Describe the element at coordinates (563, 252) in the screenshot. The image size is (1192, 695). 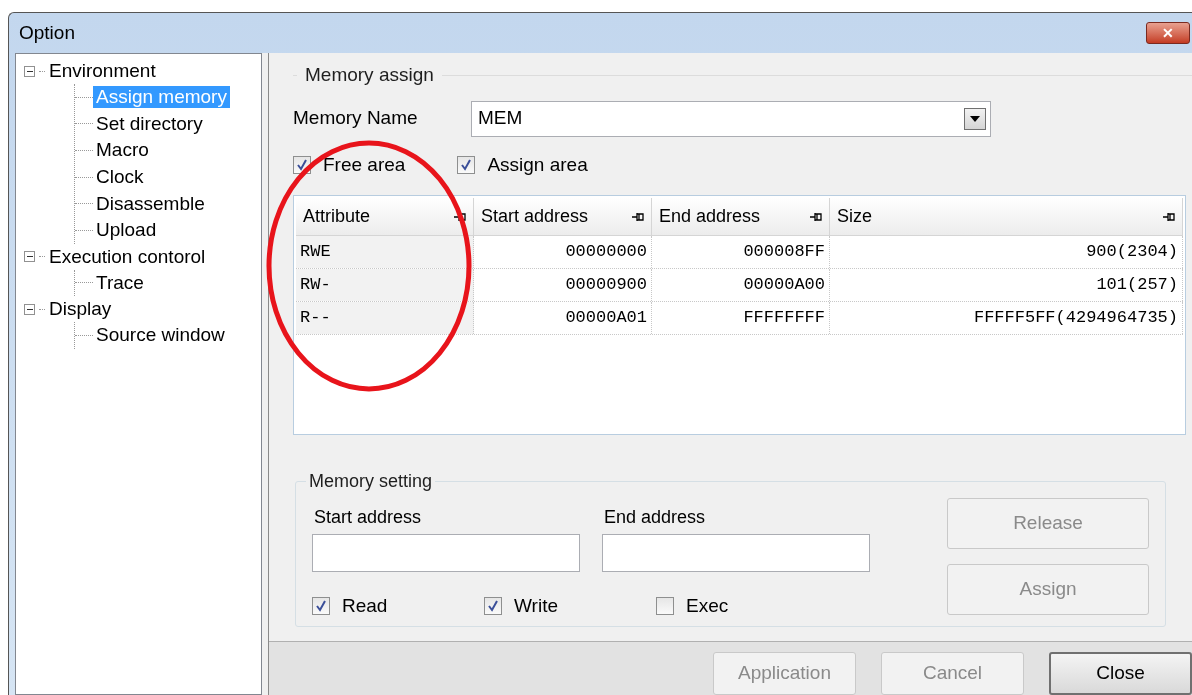
I see `table-cell: 00000000` at that location.